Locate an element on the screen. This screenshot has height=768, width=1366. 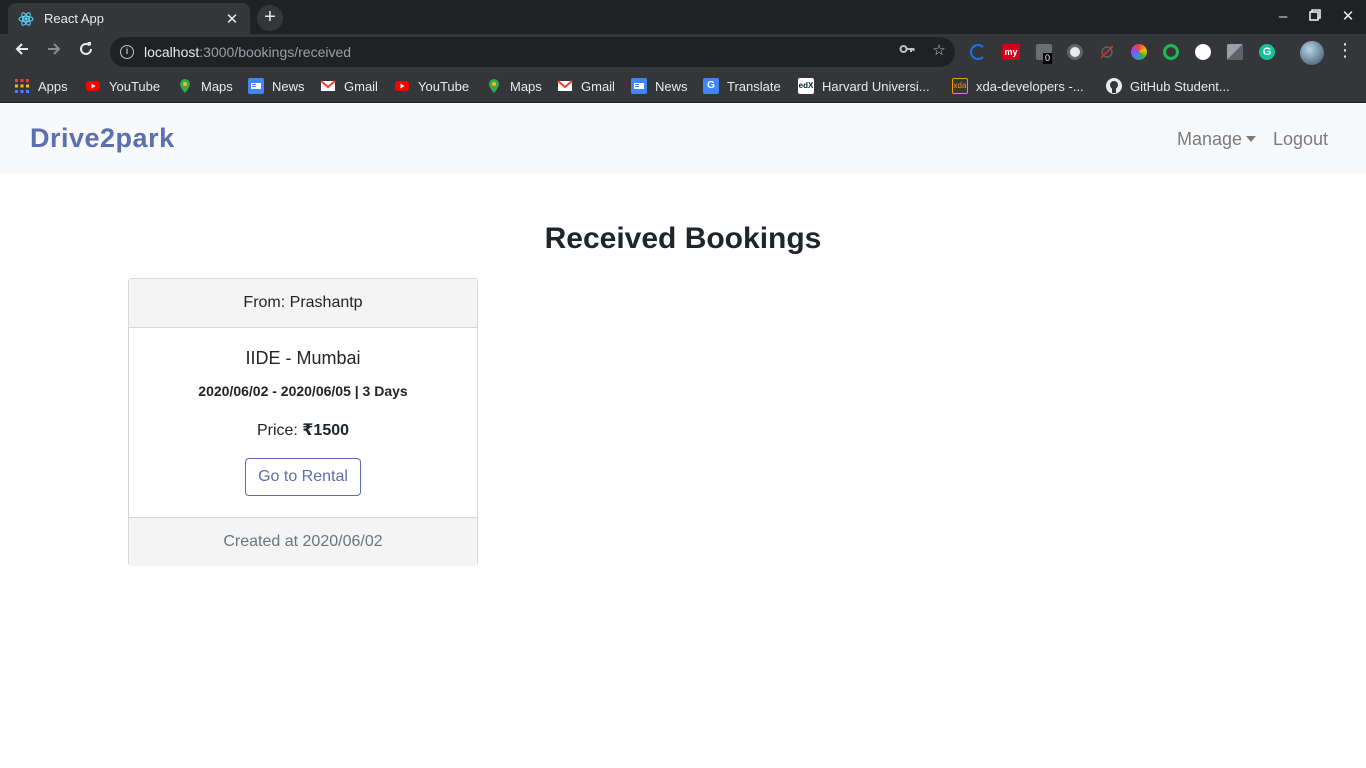
reload-icon is located at coordinates (86, 52).